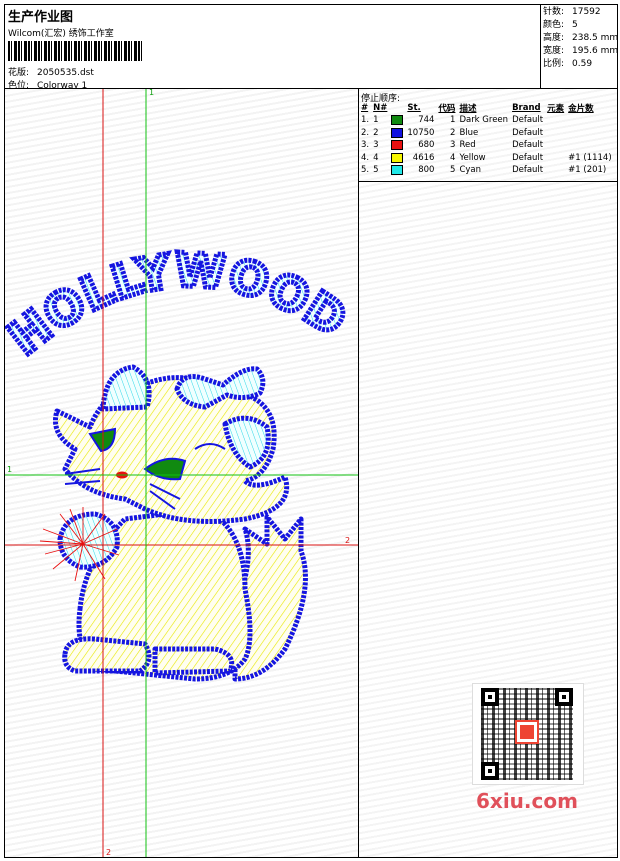 The width and height of the screenshot is (620, 861). I want to click on table-row: 3. 3 680 3 Red Default, so click(486, 145).